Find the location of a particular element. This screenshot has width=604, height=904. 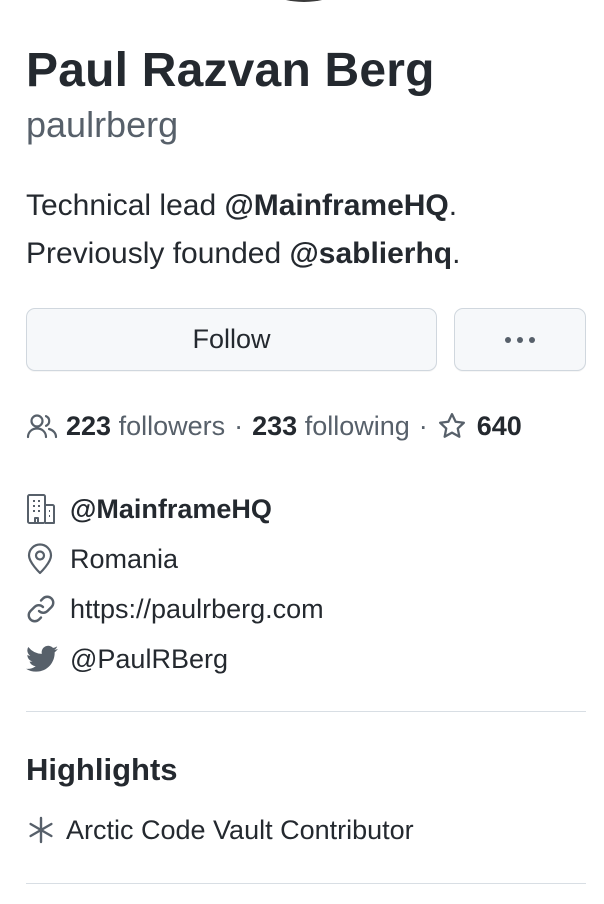

following-count: 233 is located at coordinates (275, 425).